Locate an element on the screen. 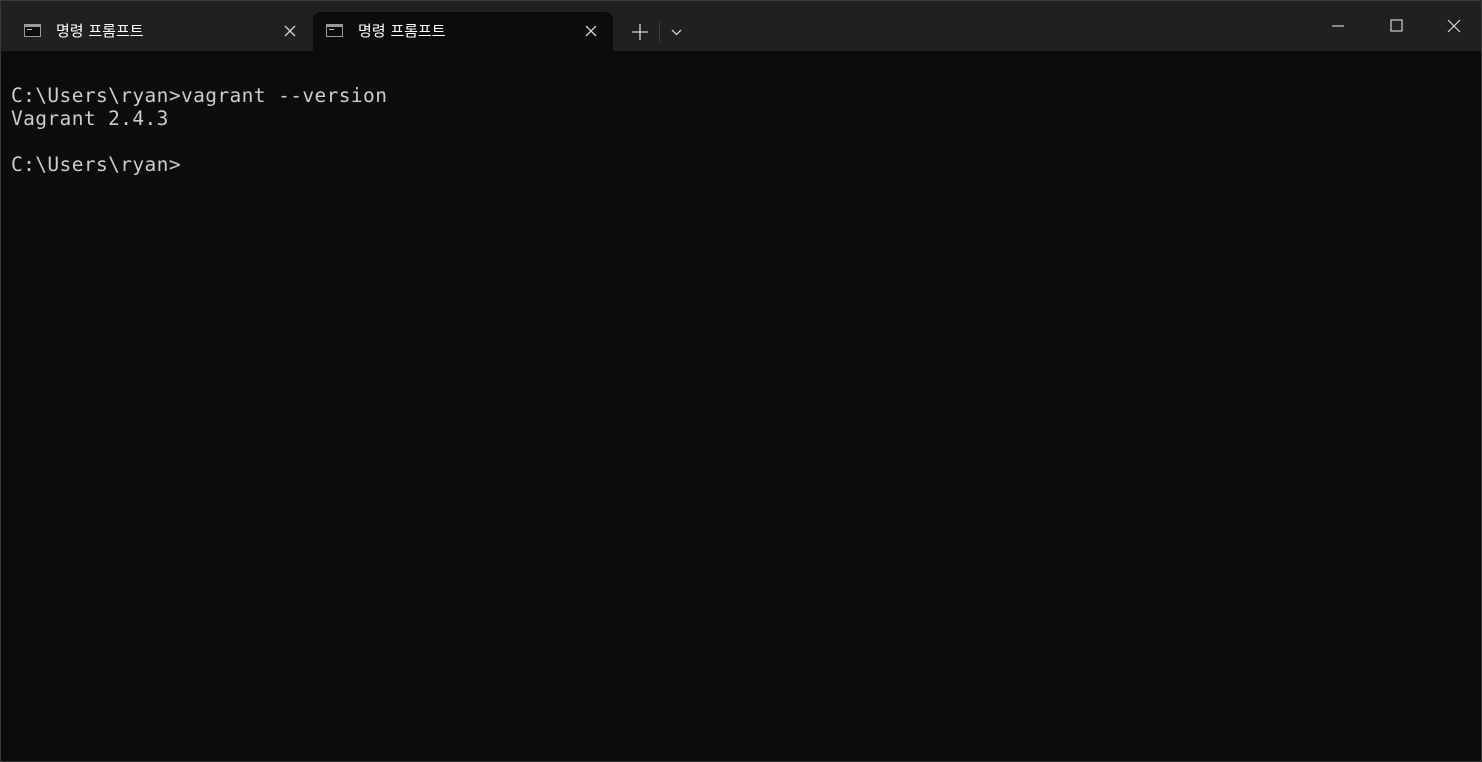 This screenshot has height=762, width=1482. tab-command-prompt-1: 명령 프롬프트 is located at coordinates (161, 31).